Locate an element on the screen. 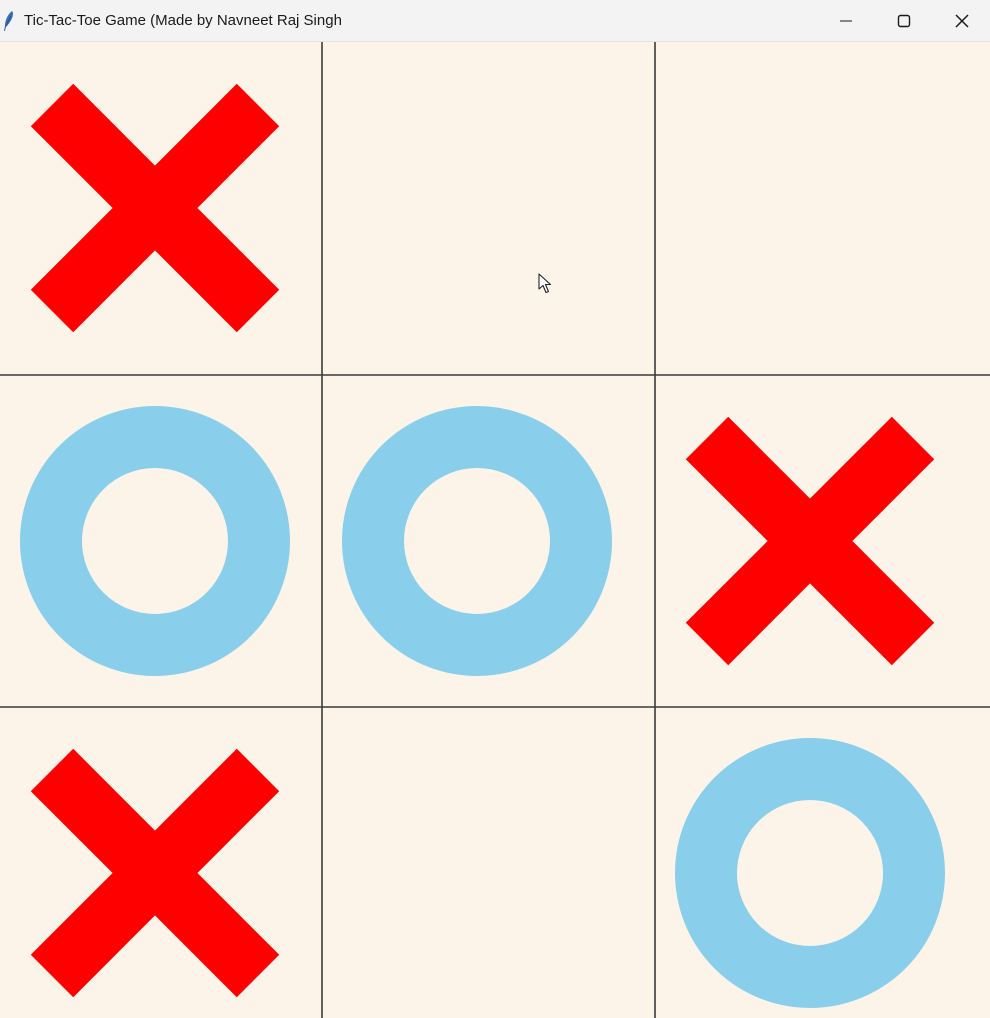 The width and height of the screenshot is (990, 1018). minimize-icon is located at coordinates (846, 21).